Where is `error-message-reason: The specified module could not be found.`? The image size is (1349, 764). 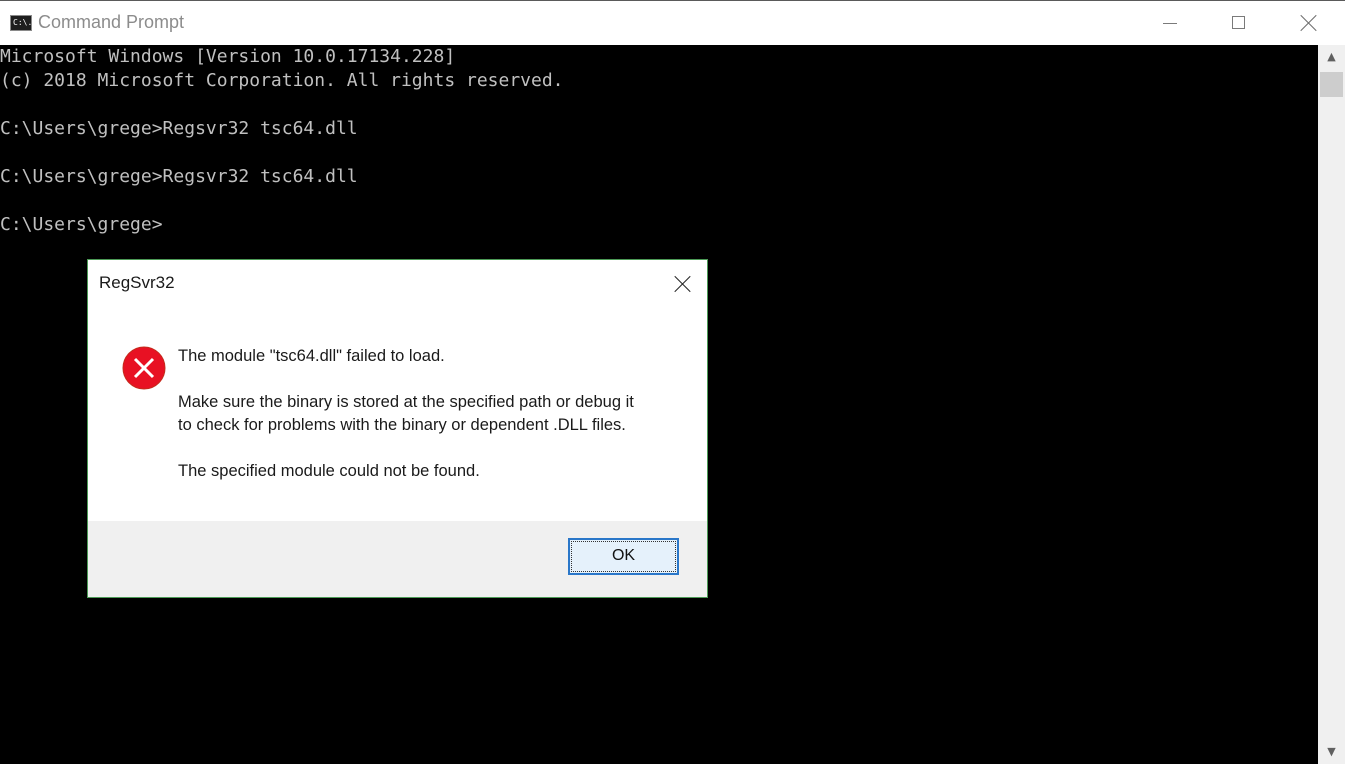 error-message-reason: The specified module could not be found. is located at coordinates (329, 471).